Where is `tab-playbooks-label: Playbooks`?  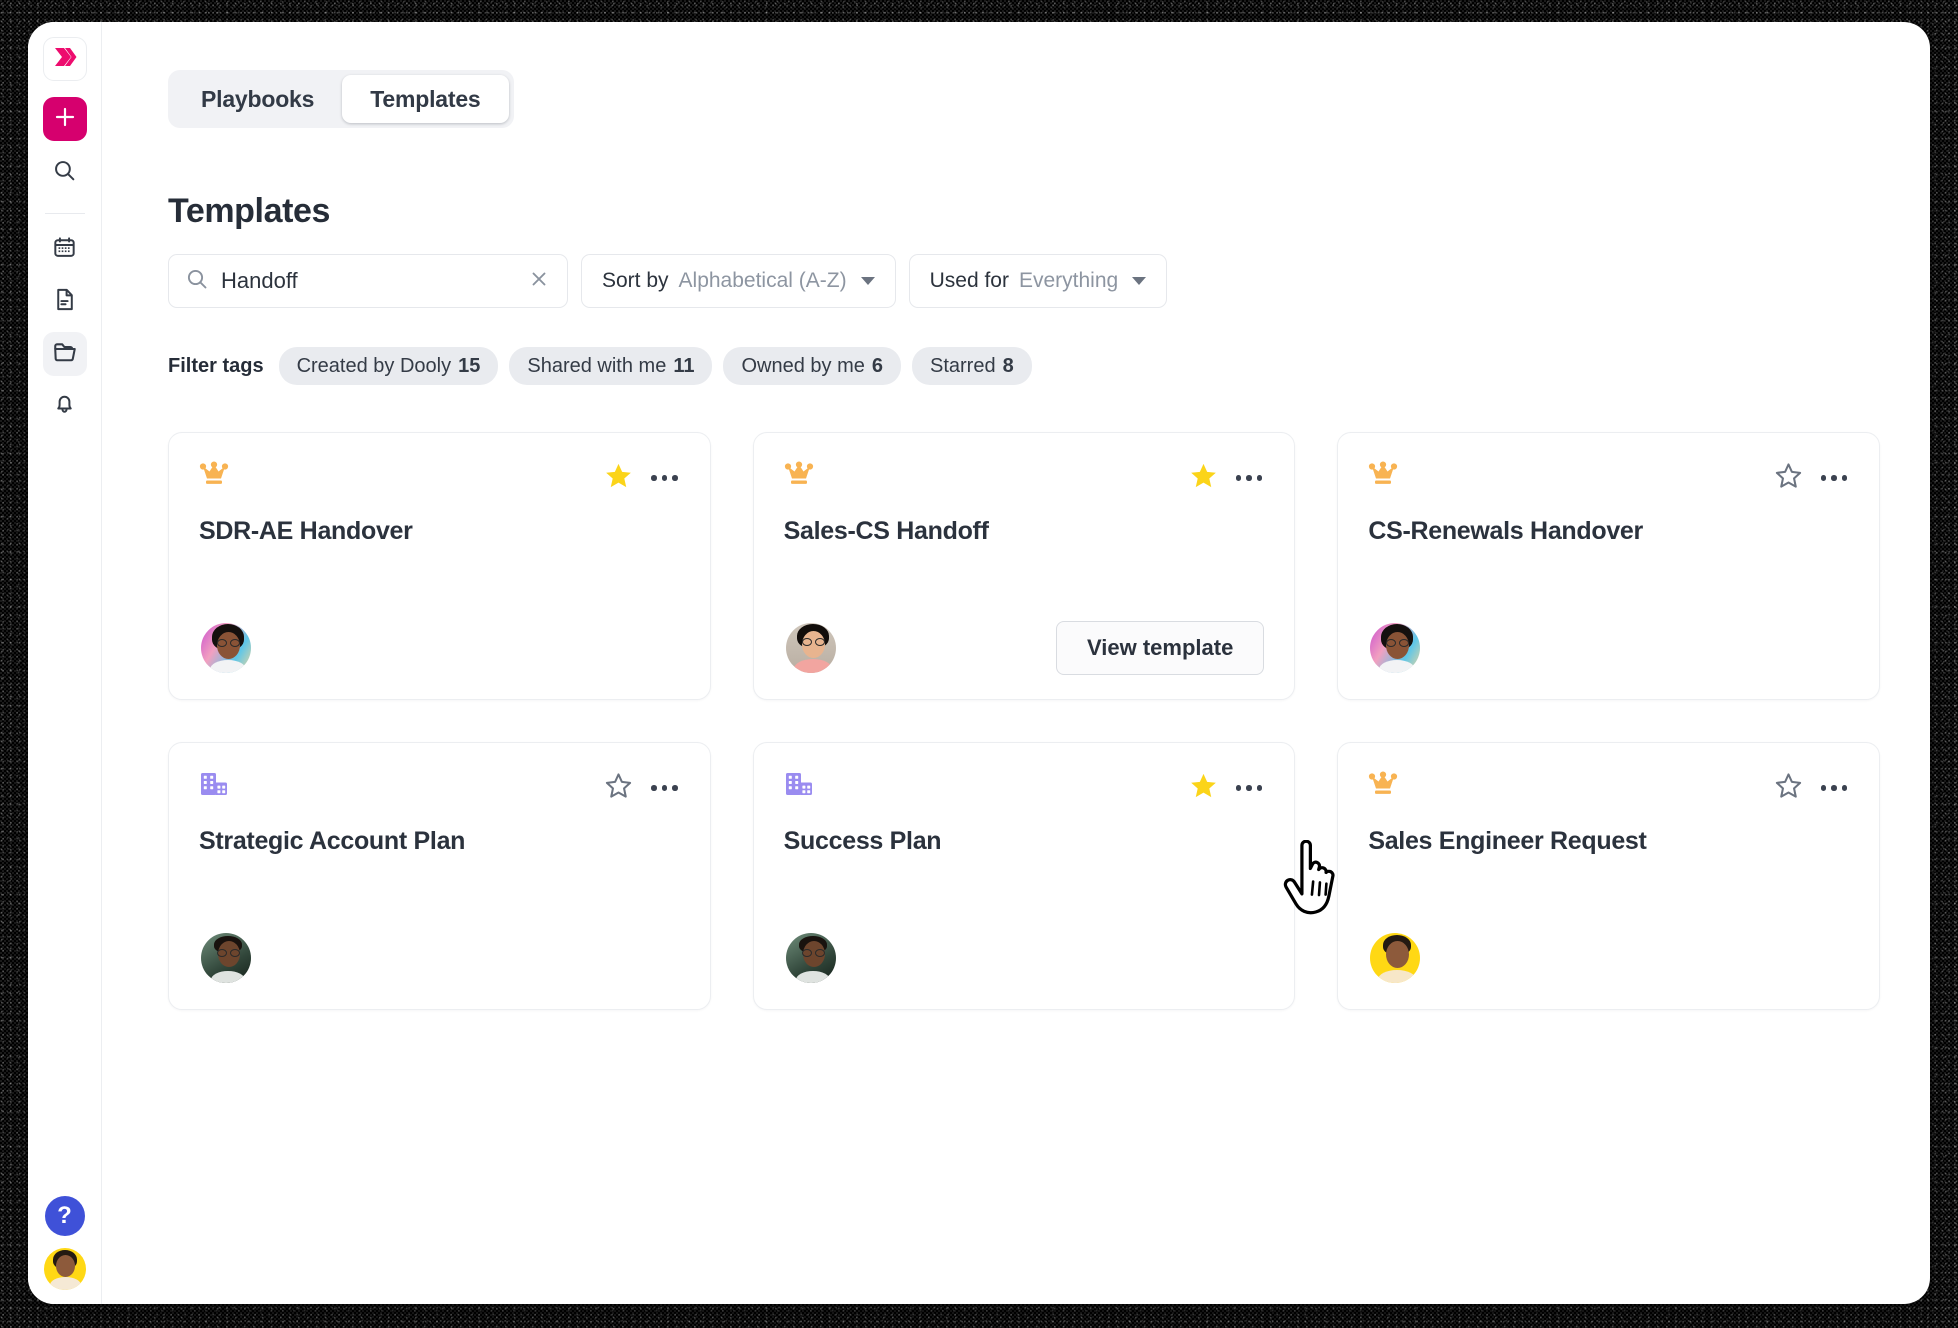 tab-playbooks-label: Playbooks is located at coordinates (258, 98).